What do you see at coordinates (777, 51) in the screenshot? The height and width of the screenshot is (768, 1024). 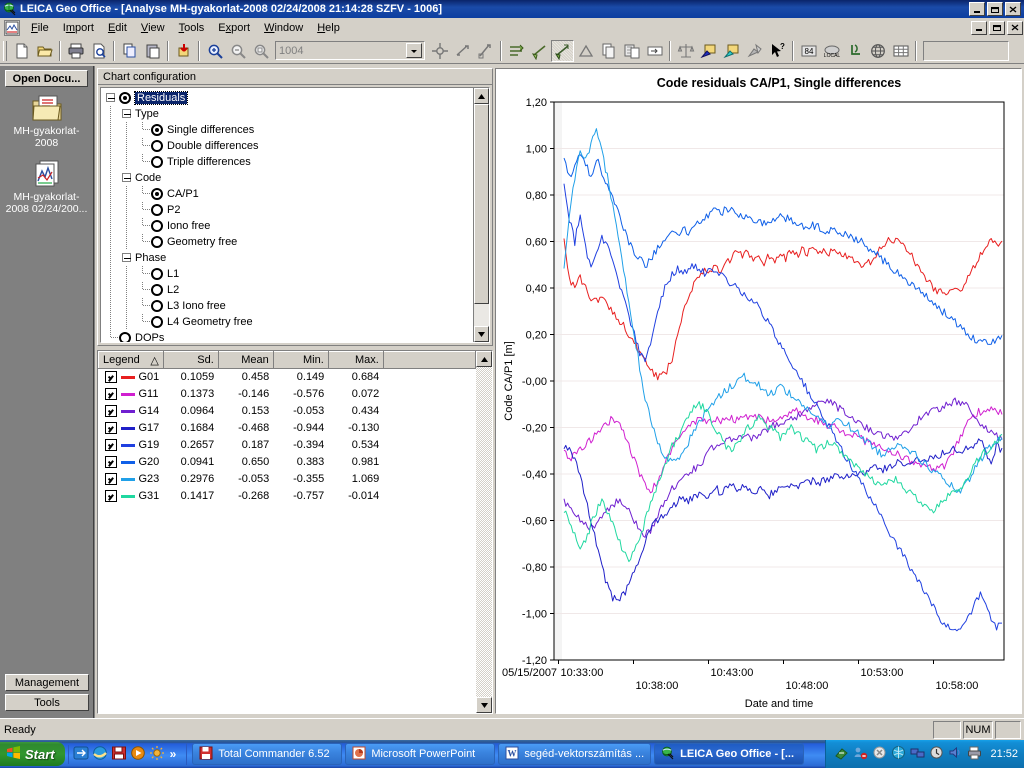 I see `help-cursor-icon: ?` at bounding box center [777, 51].